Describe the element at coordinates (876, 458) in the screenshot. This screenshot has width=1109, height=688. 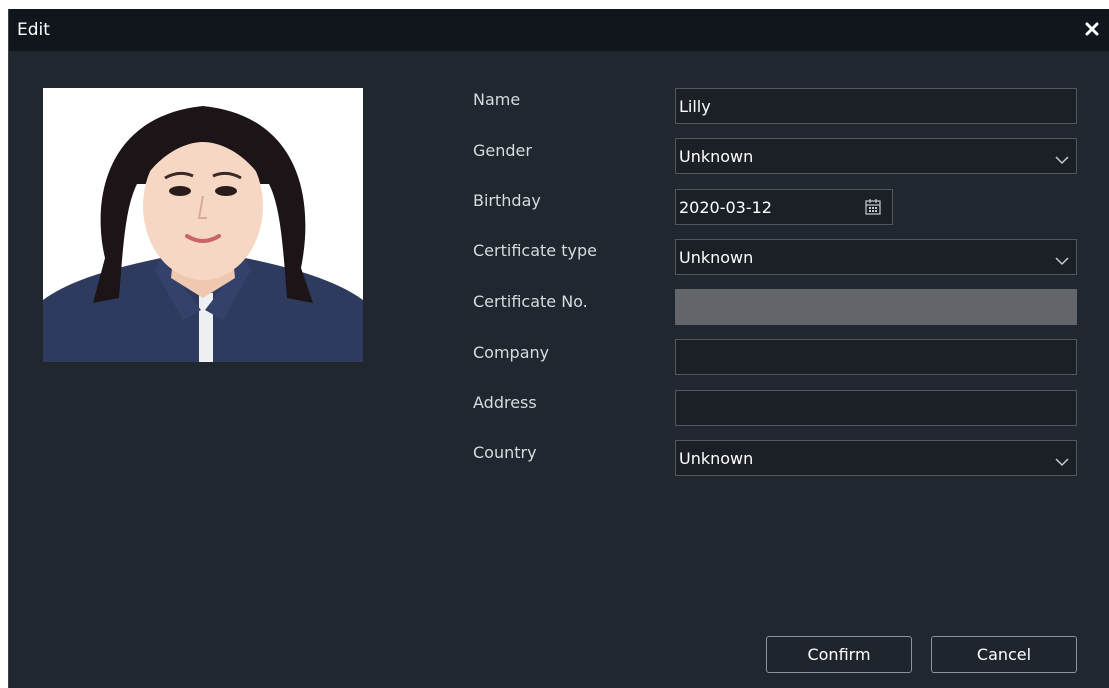
I see `country-select: Unknown` at that location.